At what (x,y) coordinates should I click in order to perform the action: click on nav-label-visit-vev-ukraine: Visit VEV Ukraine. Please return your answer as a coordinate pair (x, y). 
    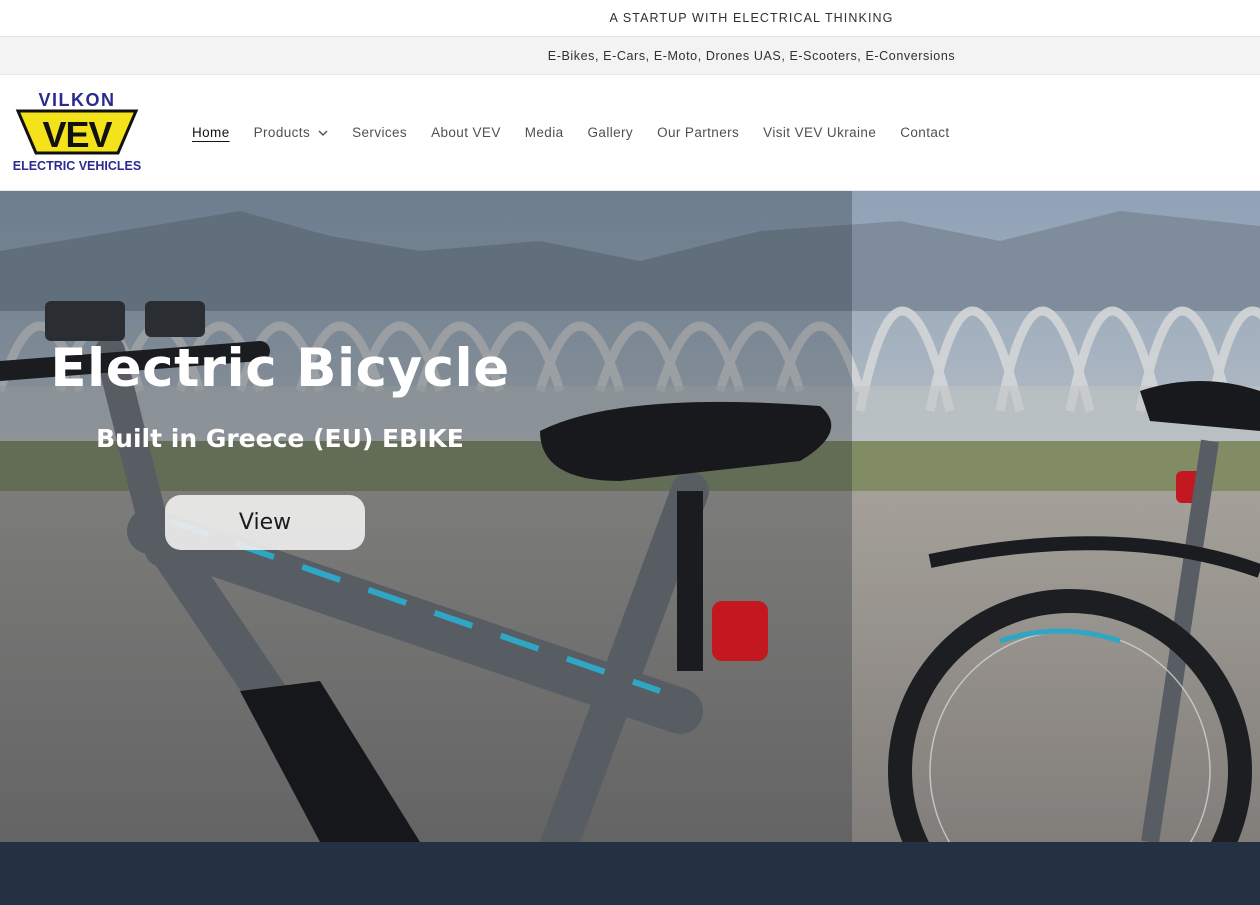
    Looking at the image, I should click on (820, 132).